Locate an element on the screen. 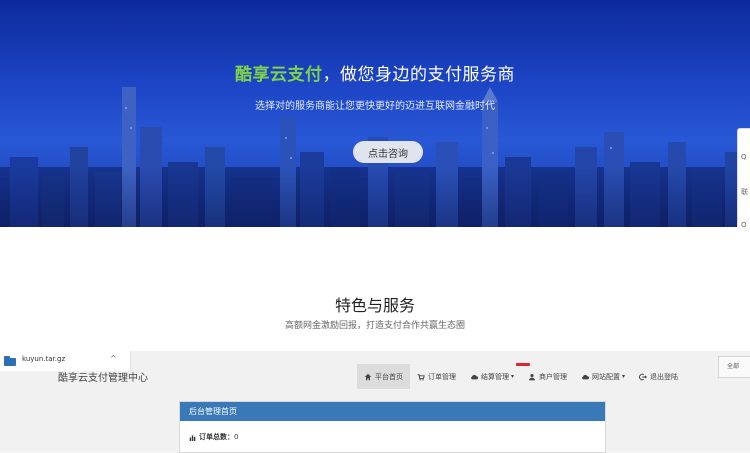  admin-brand-title: 酷享云支付管理中心 is located at coordinates (103, 378).